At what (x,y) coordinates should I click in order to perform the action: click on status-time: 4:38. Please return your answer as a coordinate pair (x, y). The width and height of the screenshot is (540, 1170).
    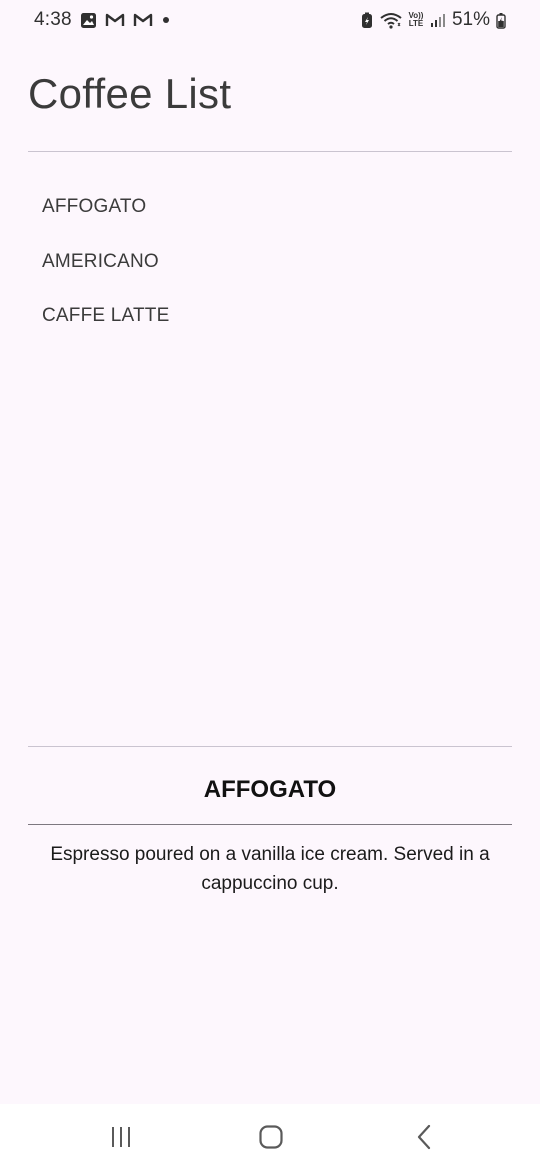
    Looking at the image, I should click on (53, 19).